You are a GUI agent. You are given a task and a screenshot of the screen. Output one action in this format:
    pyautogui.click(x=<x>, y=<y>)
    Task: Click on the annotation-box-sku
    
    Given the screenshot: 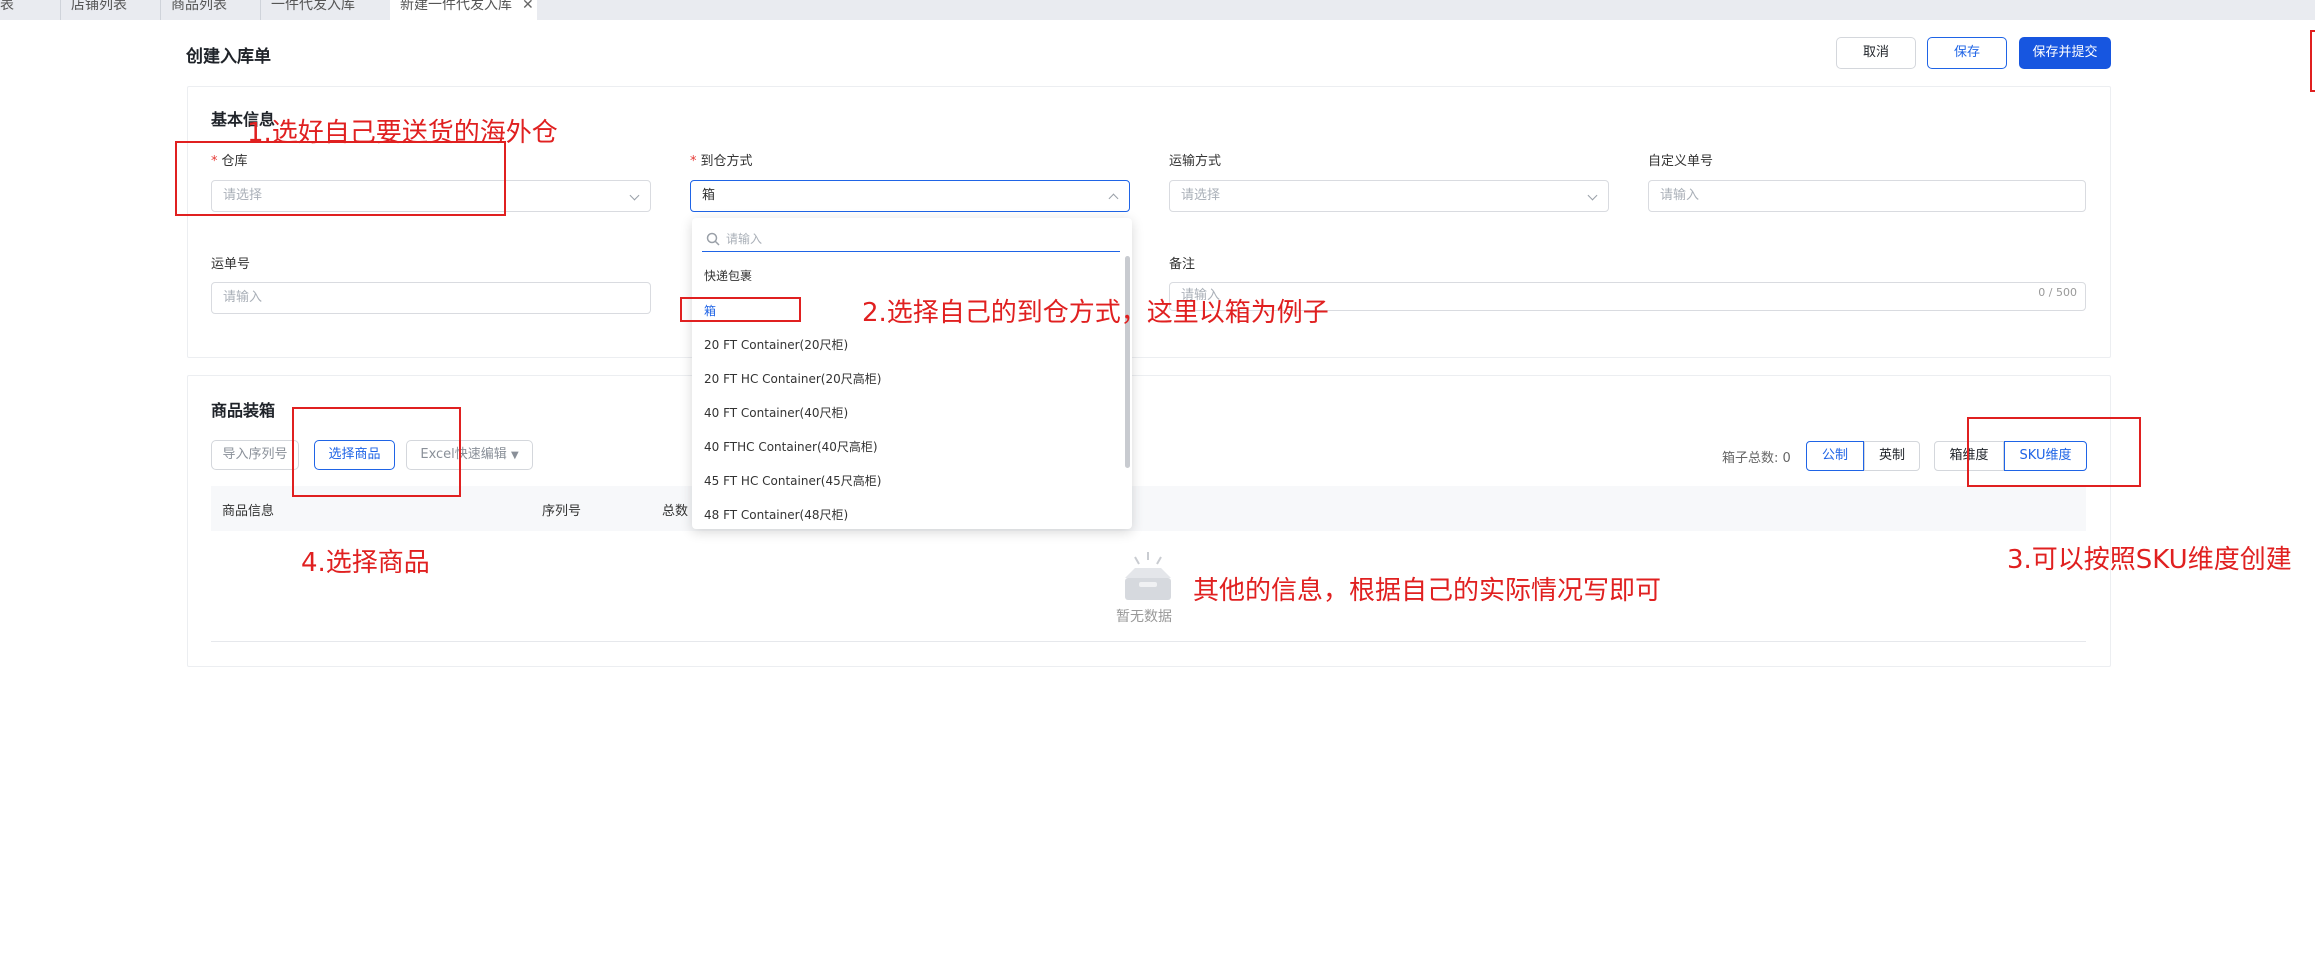 What is the action you would take?
    pyautogui.click(x=2054, y=452)
    